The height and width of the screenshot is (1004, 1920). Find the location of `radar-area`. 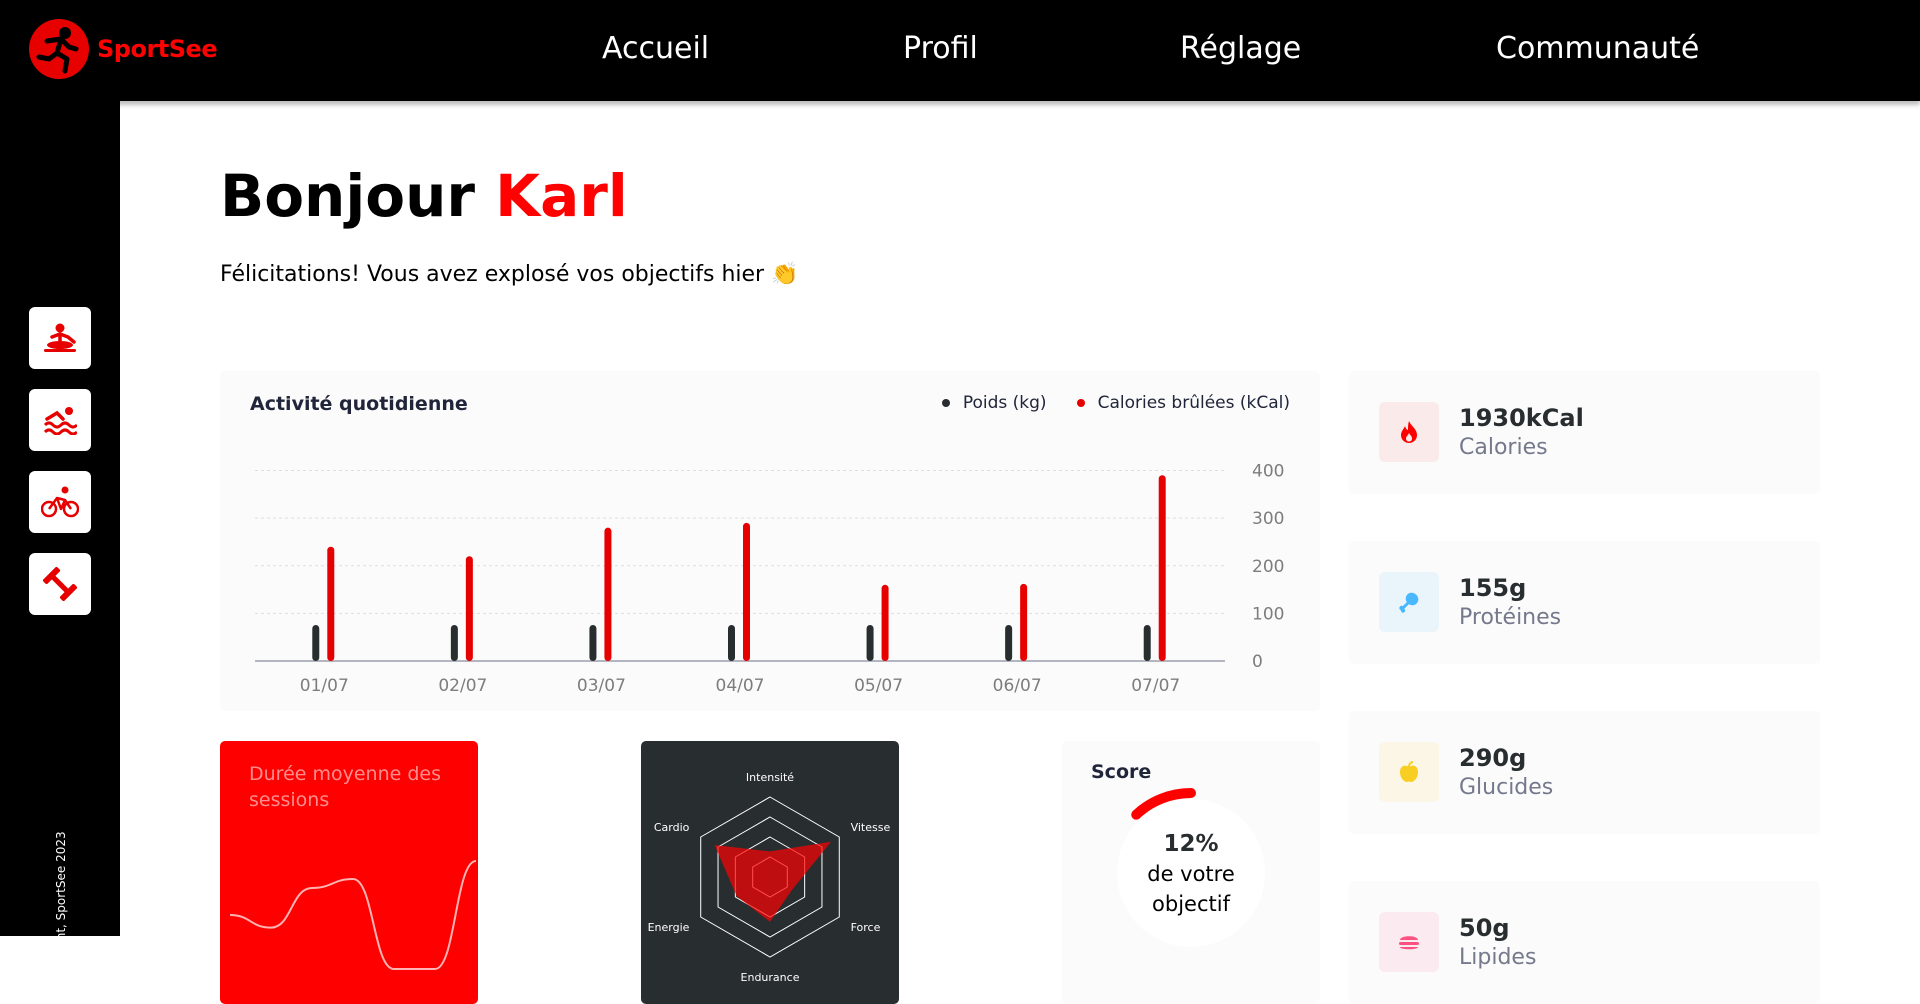

radar-area is located at coordinates (772, 881).